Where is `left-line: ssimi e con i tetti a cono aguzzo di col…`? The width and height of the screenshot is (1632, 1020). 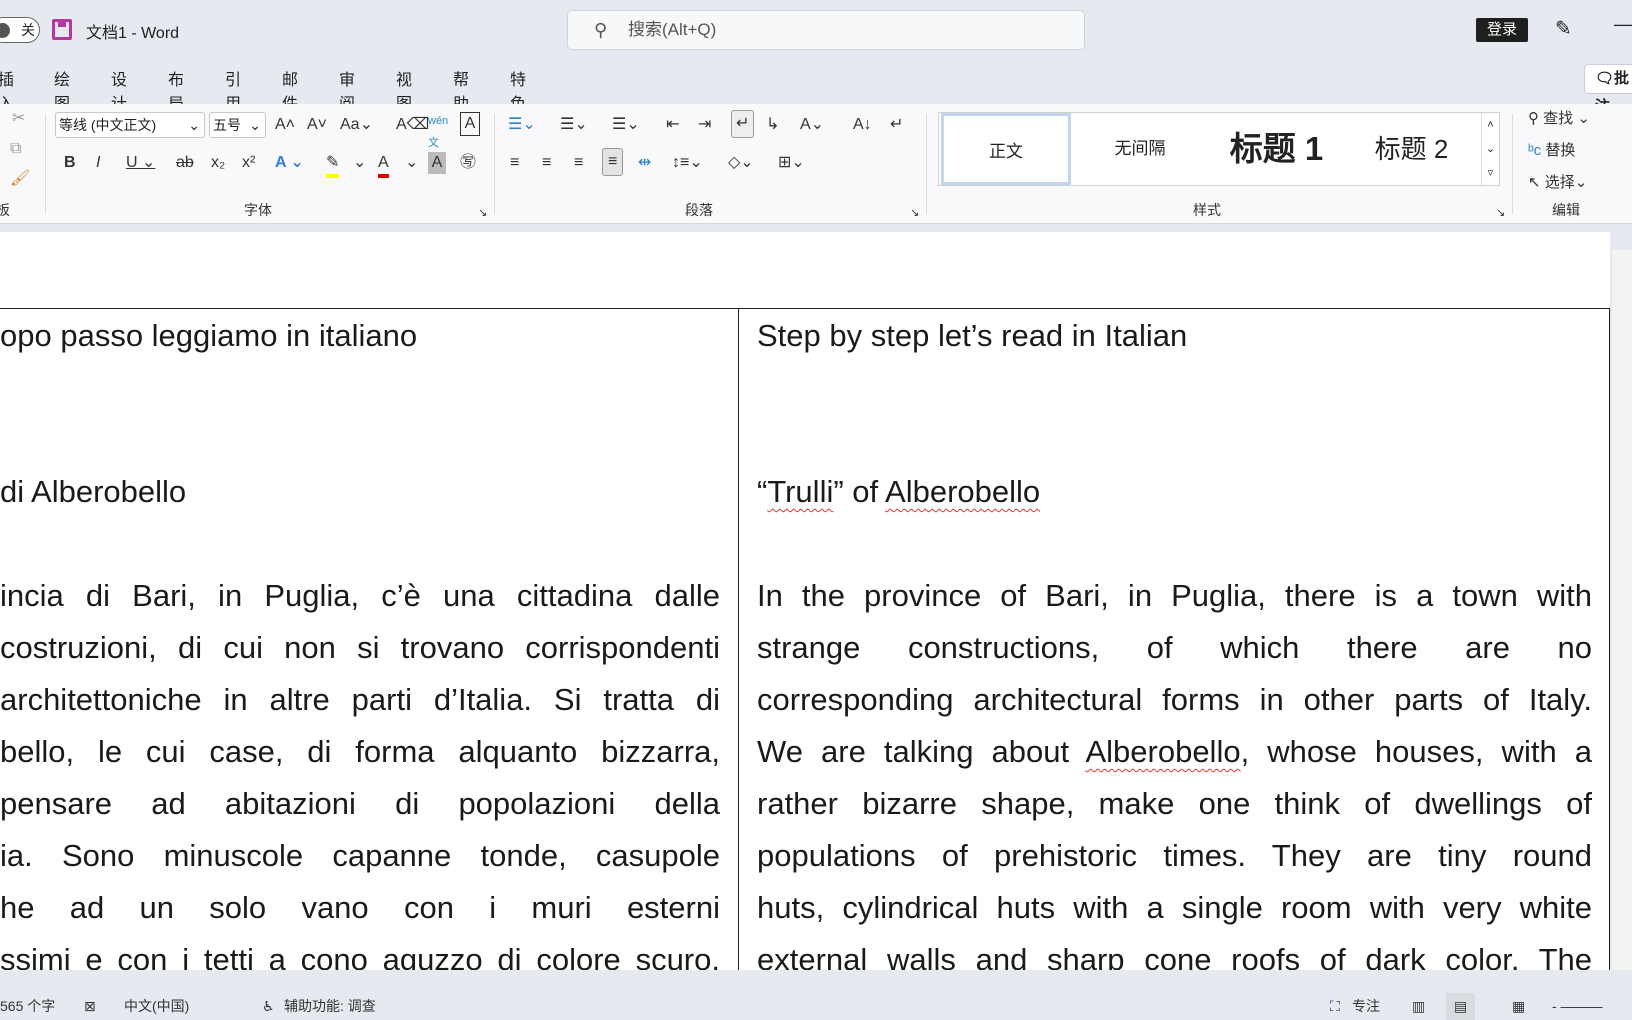 left-line: ssimi e con i tetti a cono aguzzo di col… is located at coordinates (360, 956).